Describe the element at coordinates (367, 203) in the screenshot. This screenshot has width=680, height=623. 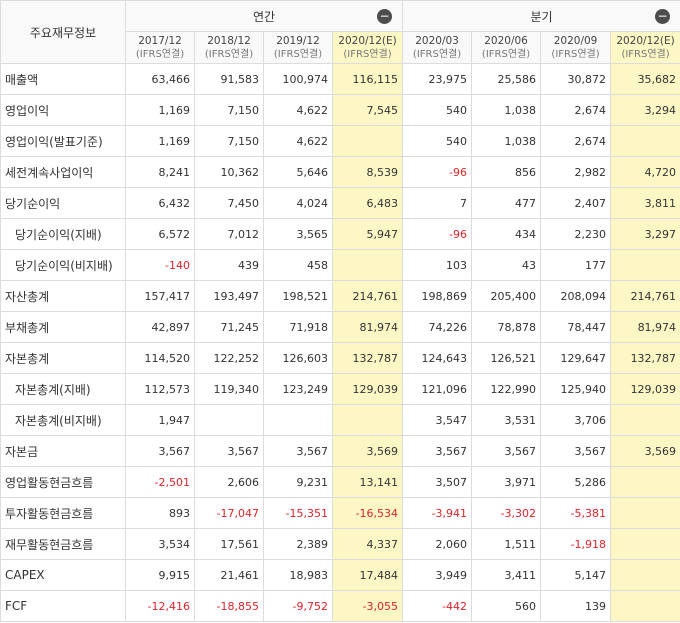
I see `table-cell: 6,483` at that location.